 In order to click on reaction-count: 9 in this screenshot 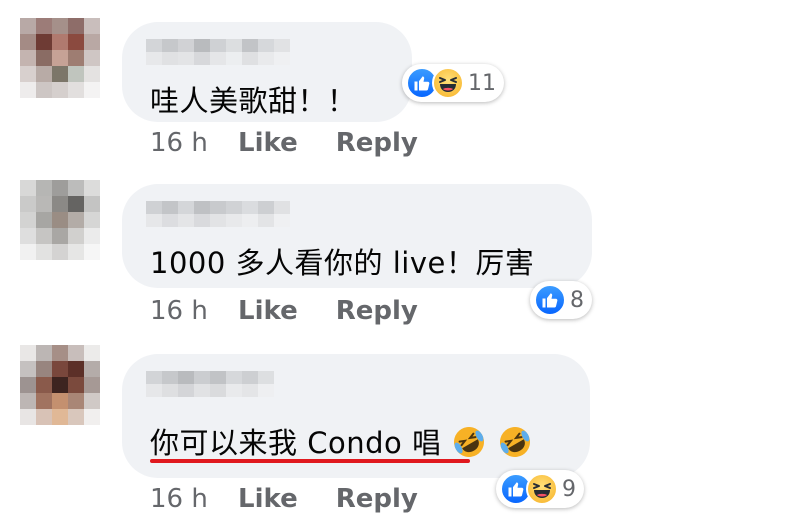, I will do `click(569, 489)`.